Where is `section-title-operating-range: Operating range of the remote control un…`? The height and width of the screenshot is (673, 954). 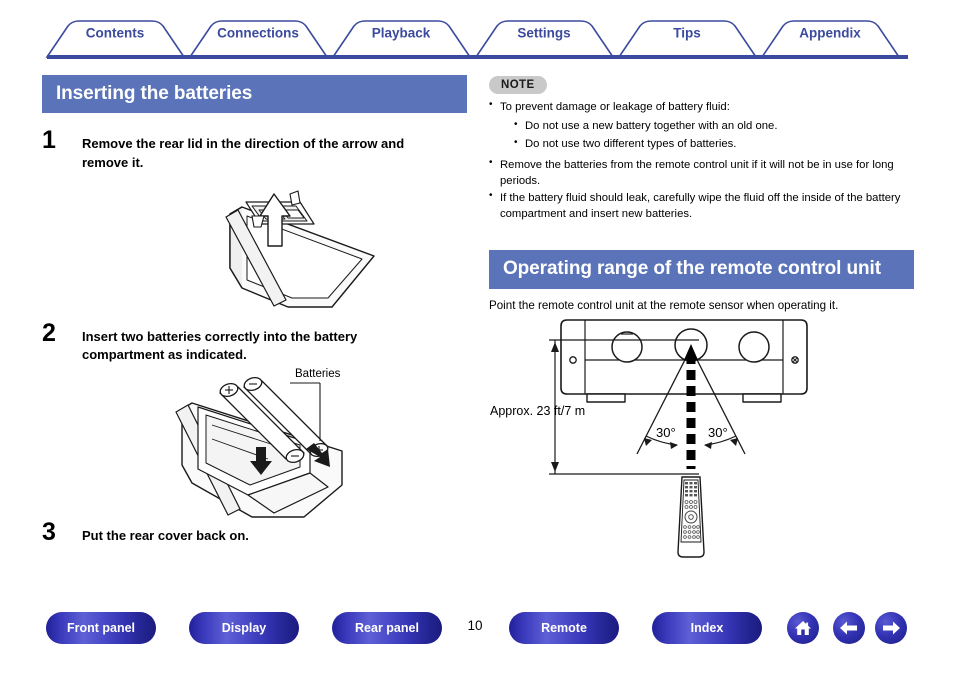 section-title-operating-range: Operating range of the remote control un… is located at coordinates (701, 269).